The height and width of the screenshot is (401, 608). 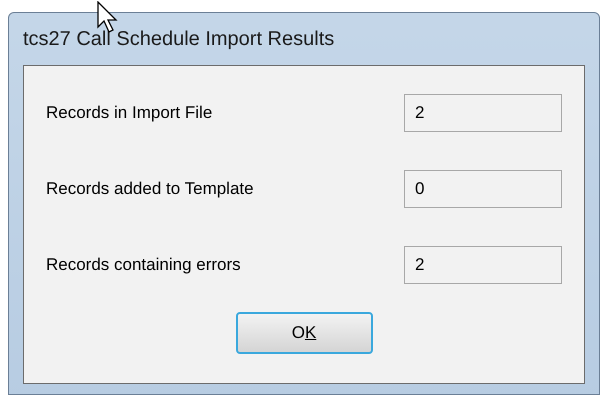 I want to click on field-label: Records in Import File, so click(x=129, y=113).